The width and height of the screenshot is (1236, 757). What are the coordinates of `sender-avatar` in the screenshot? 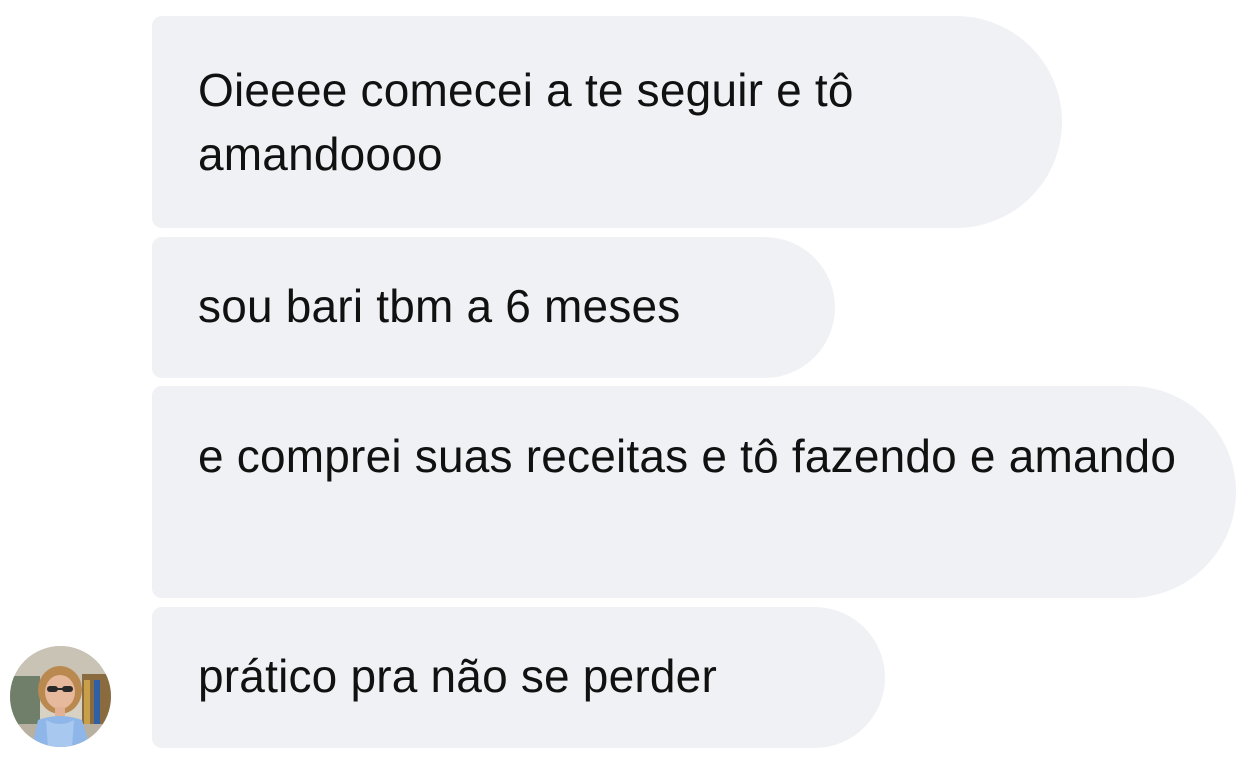 It's located at (60, 696).